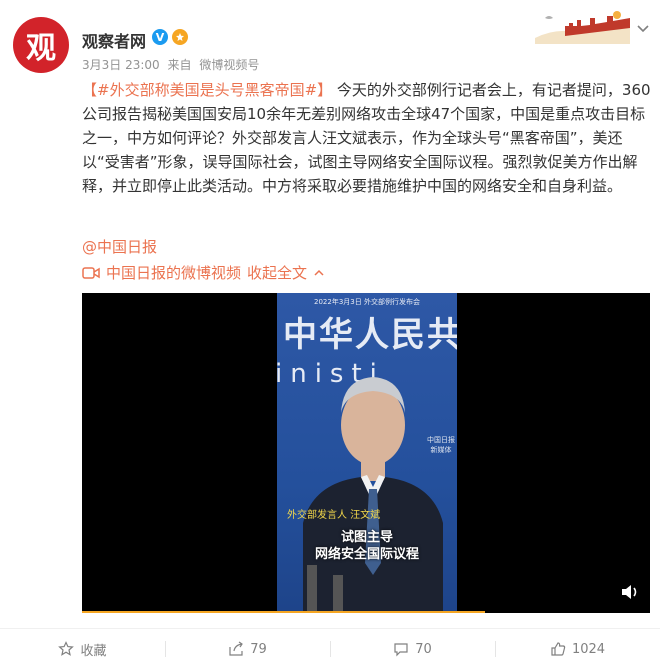 The image size is (660, 669). Describe the element at coordinates (423, 649) in the screenshot. I see `comment-count: 70` at that location.